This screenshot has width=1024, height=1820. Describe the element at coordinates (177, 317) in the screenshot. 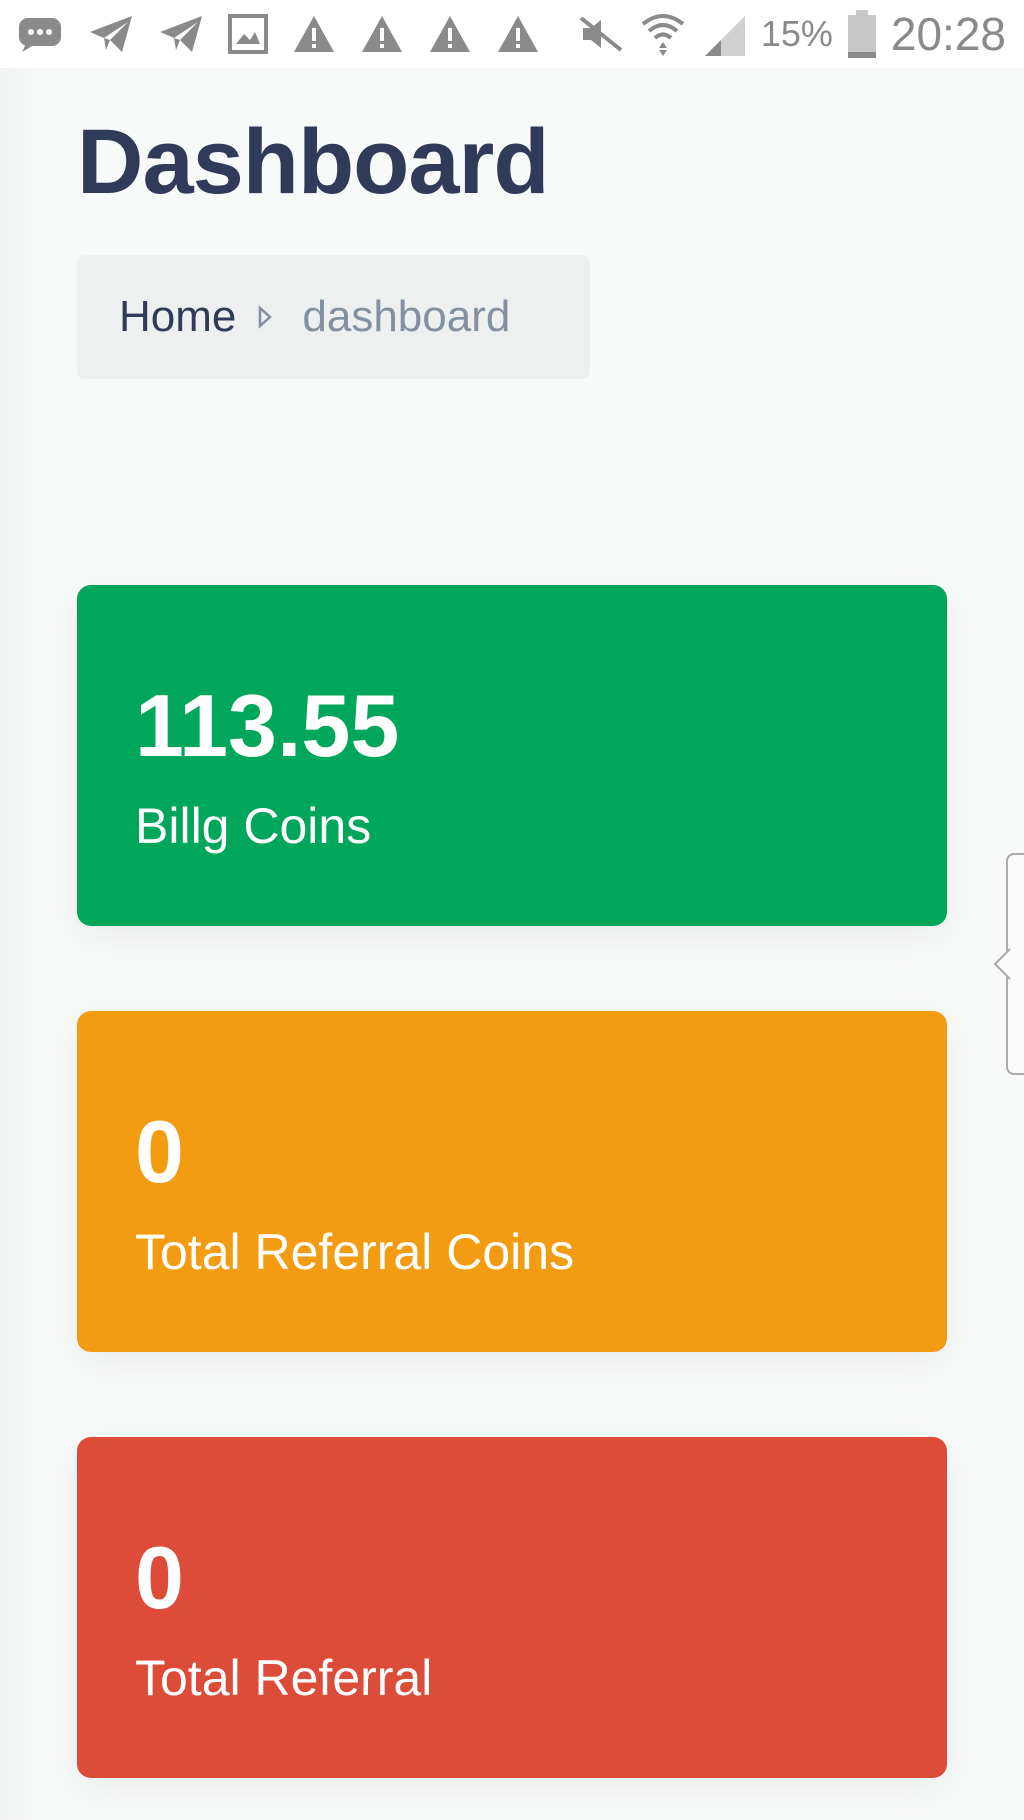

I see `breadcrumb-home-link: Home` at that location.